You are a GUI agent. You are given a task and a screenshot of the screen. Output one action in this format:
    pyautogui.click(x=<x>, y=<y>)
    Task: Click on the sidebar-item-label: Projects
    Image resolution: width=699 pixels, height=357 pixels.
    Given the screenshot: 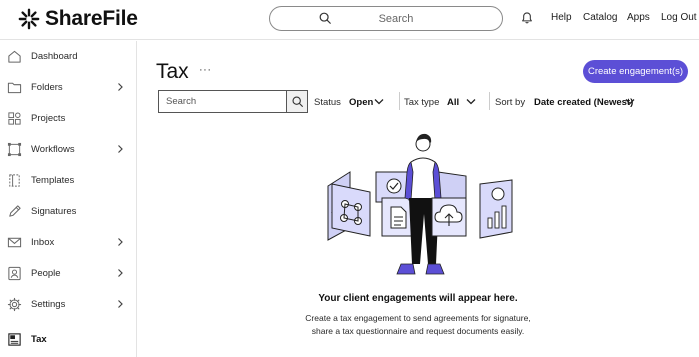 What is the action you would take?
    pyautogui.click(x=48, y=118)
    